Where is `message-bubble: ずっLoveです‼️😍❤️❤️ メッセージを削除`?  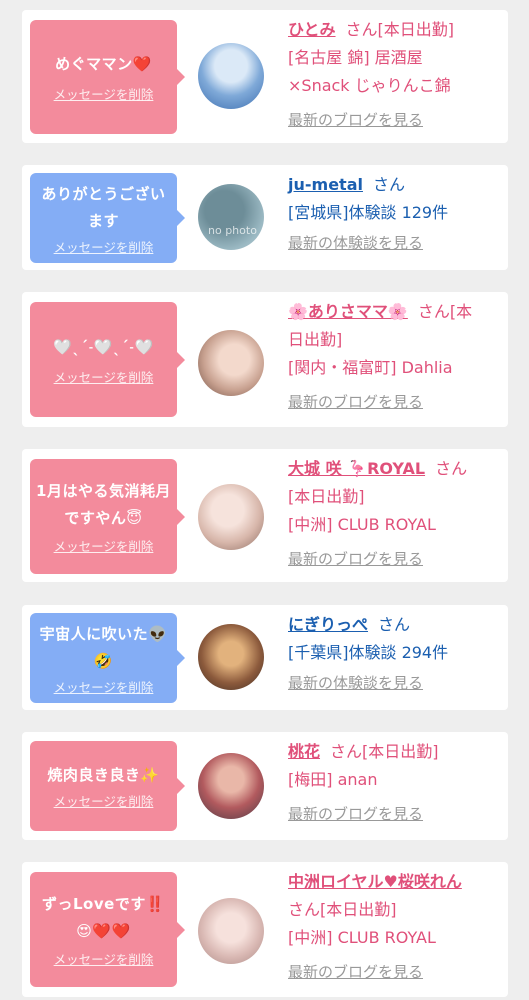 message-bubble: ずっLoveです‼️😍❤️❤️ メッセージを削除 is located at coordinates (107, 929).